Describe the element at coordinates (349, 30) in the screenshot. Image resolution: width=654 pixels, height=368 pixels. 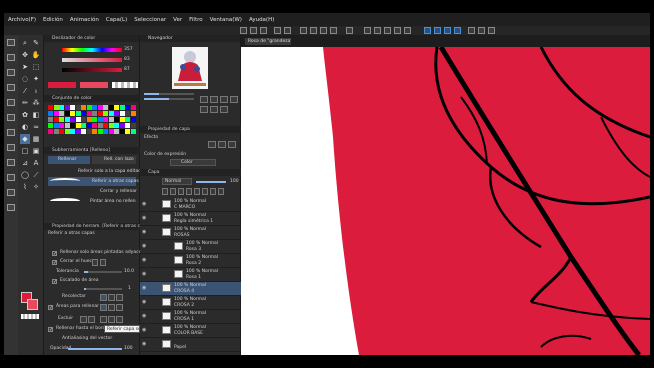
I see `transform-icon` at that location.